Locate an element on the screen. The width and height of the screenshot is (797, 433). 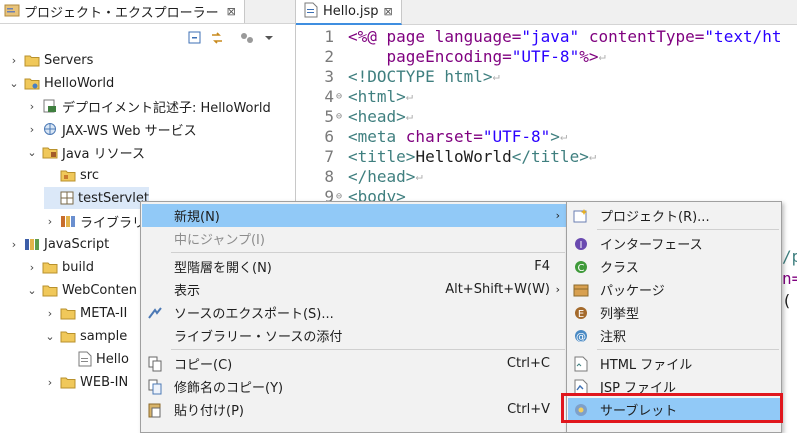
code-token: </head> is located at coordinates (382, 176).